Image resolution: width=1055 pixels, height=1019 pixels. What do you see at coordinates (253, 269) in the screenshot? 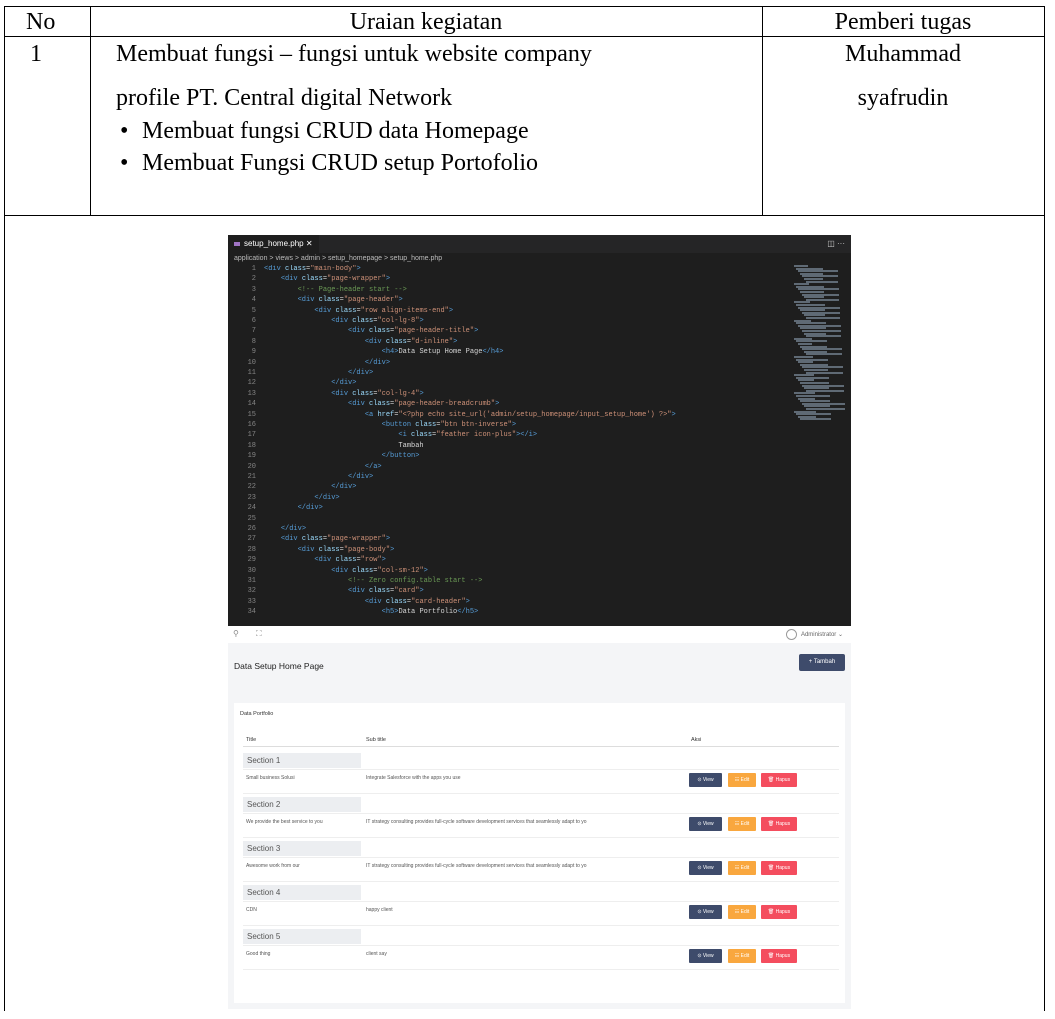
I see `line-number: 1` at bounding box center [253, 269].